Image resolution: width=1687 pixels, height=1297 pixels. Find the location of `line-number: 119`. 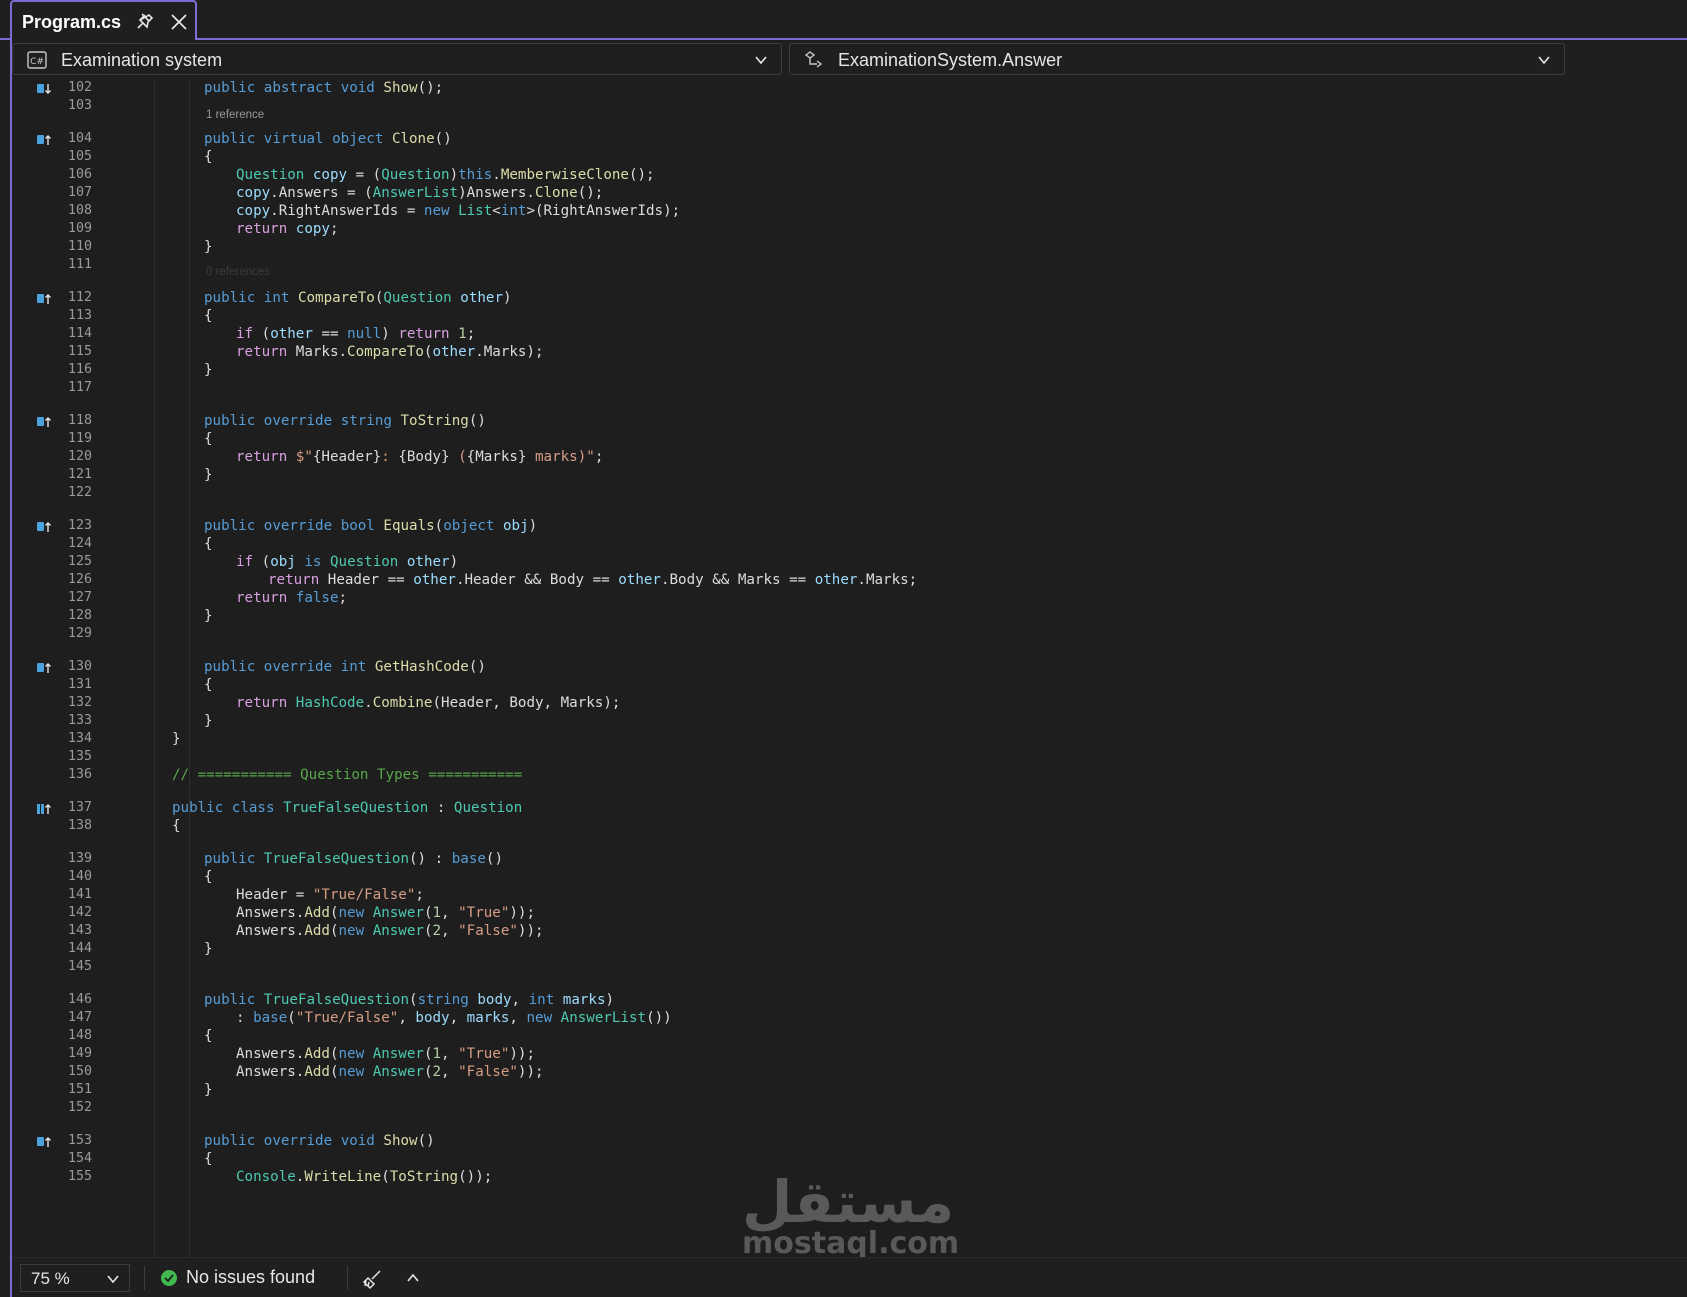

line-number: 119 is located at coordinates (79, 438).